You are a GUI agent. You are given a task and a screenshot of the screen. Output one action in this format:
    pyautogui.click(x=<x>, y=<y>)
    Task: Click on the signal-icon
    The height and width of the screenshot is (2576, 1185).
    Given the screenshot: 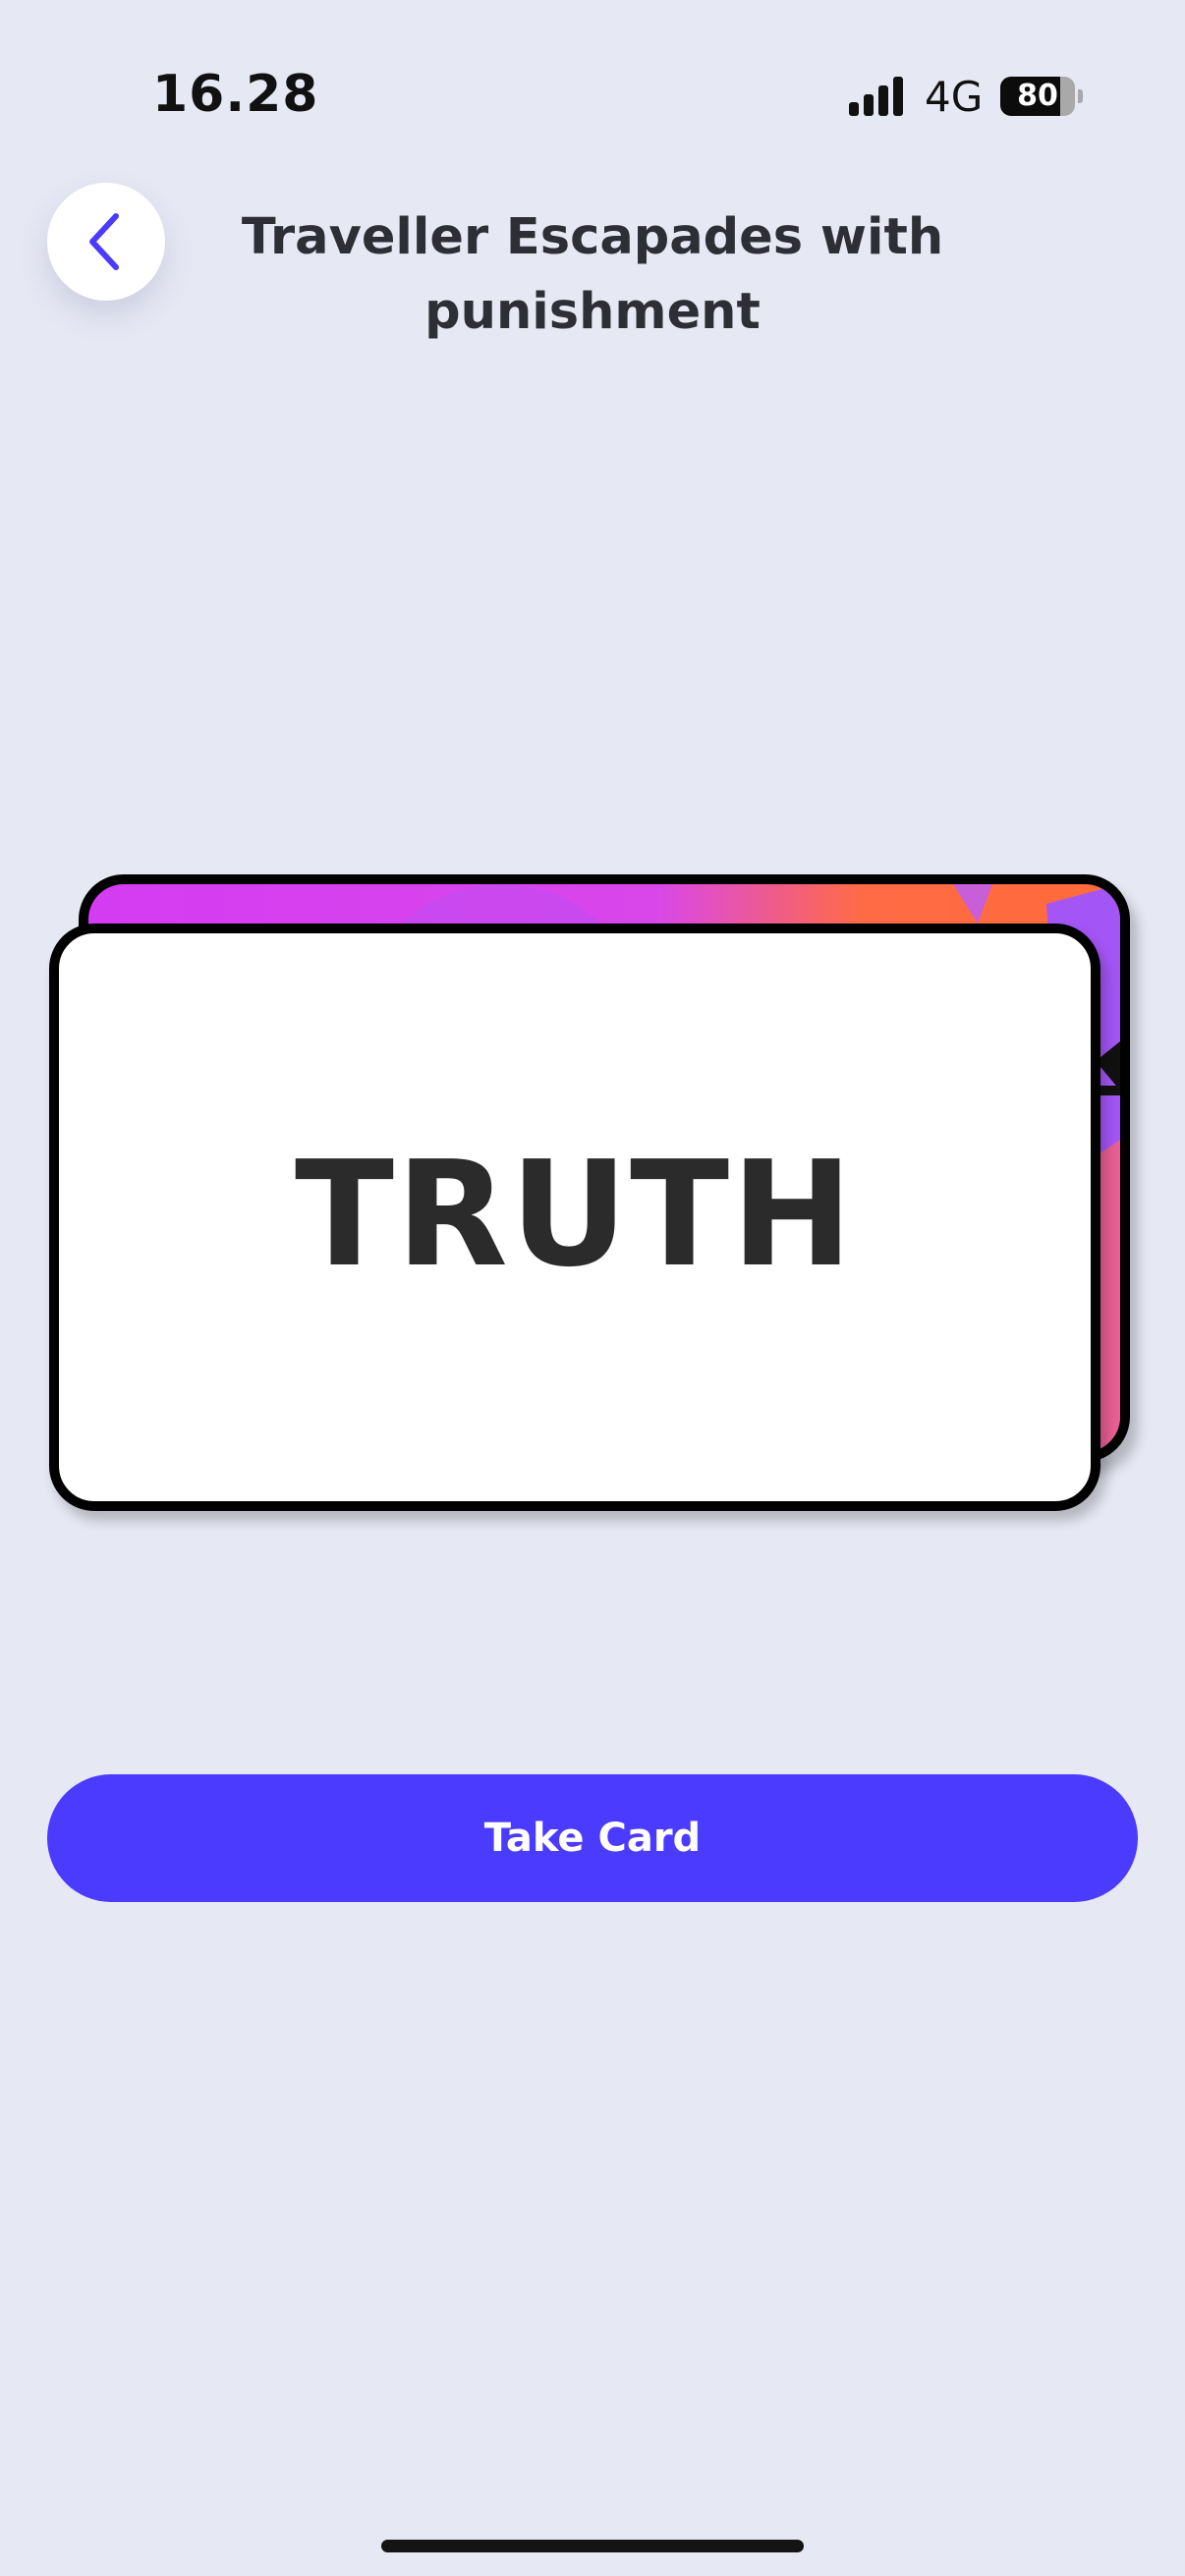 What is the action you would take?
    pyautogui.click(x=876, y=96)
    